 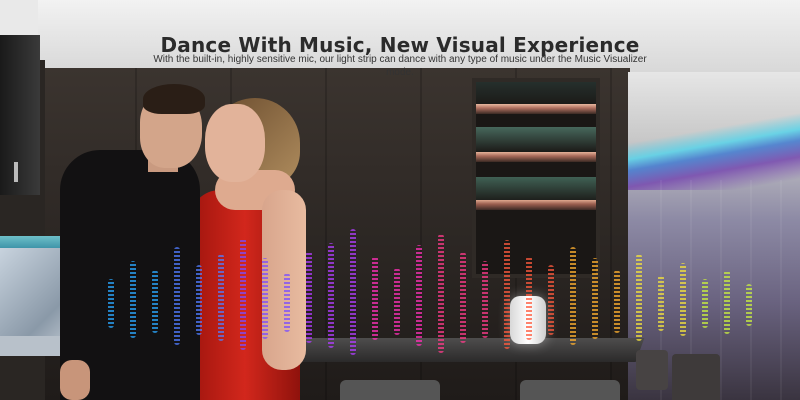 What do you see at coordinates (20, 115) in the screenshot?
I see `range-hood` at bounding box center [20, 115].